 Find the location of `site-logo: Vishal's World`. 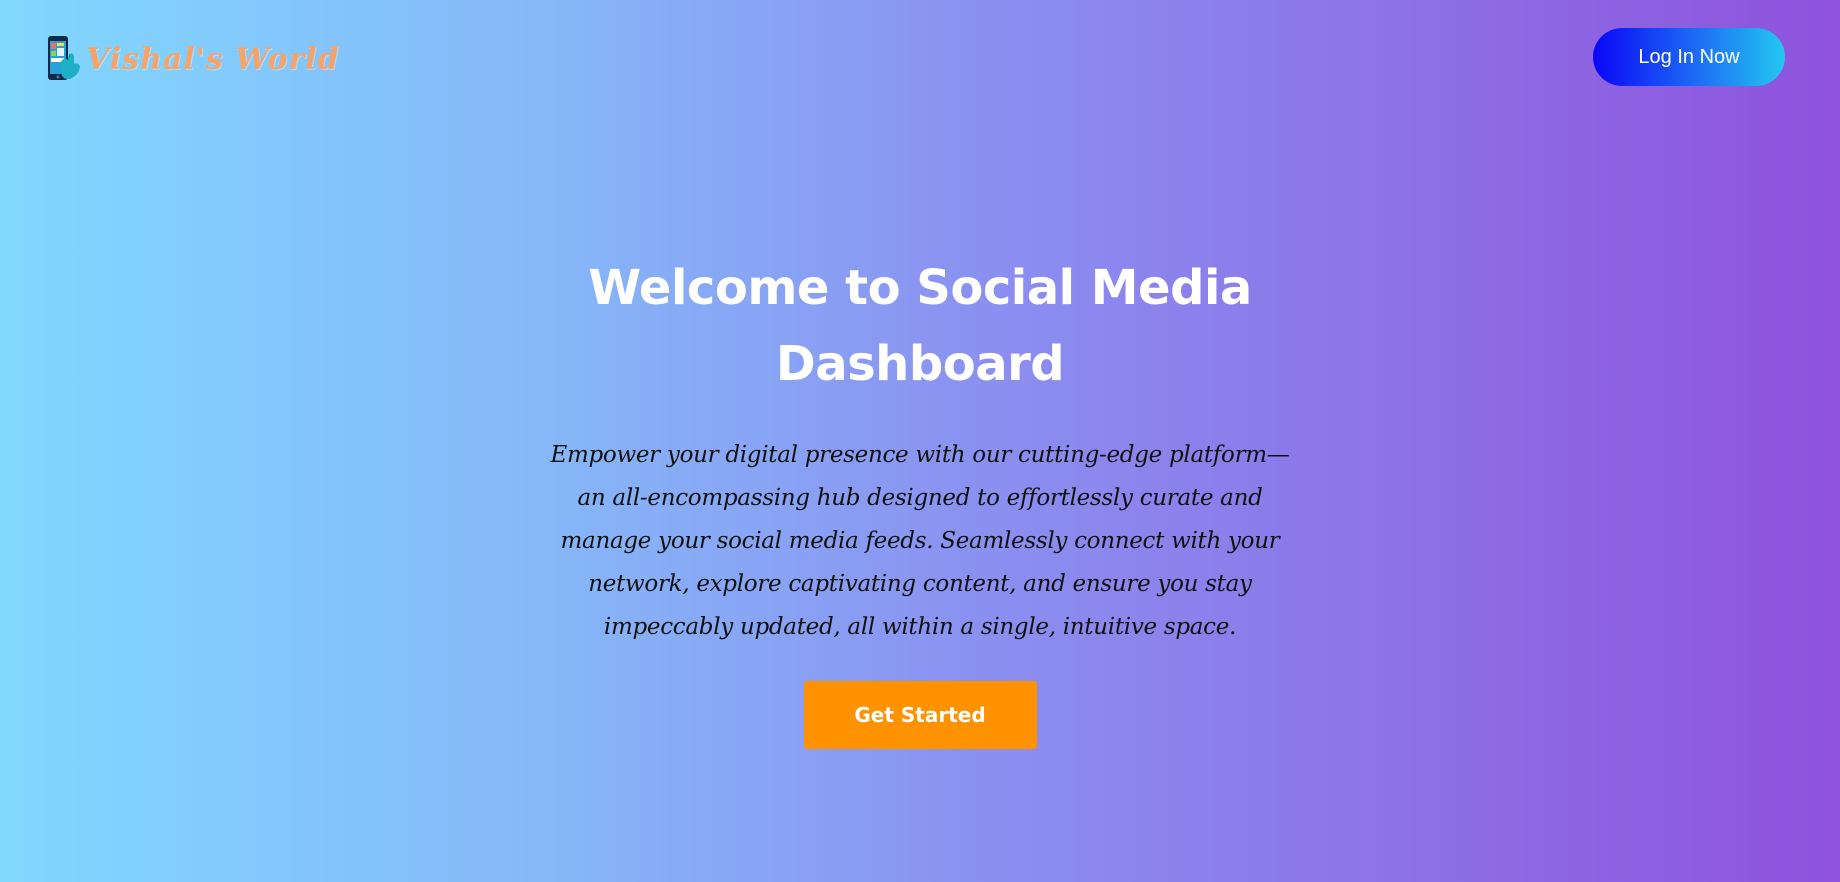

site-logo: Vishal's World is located at coordinates (193, 59).